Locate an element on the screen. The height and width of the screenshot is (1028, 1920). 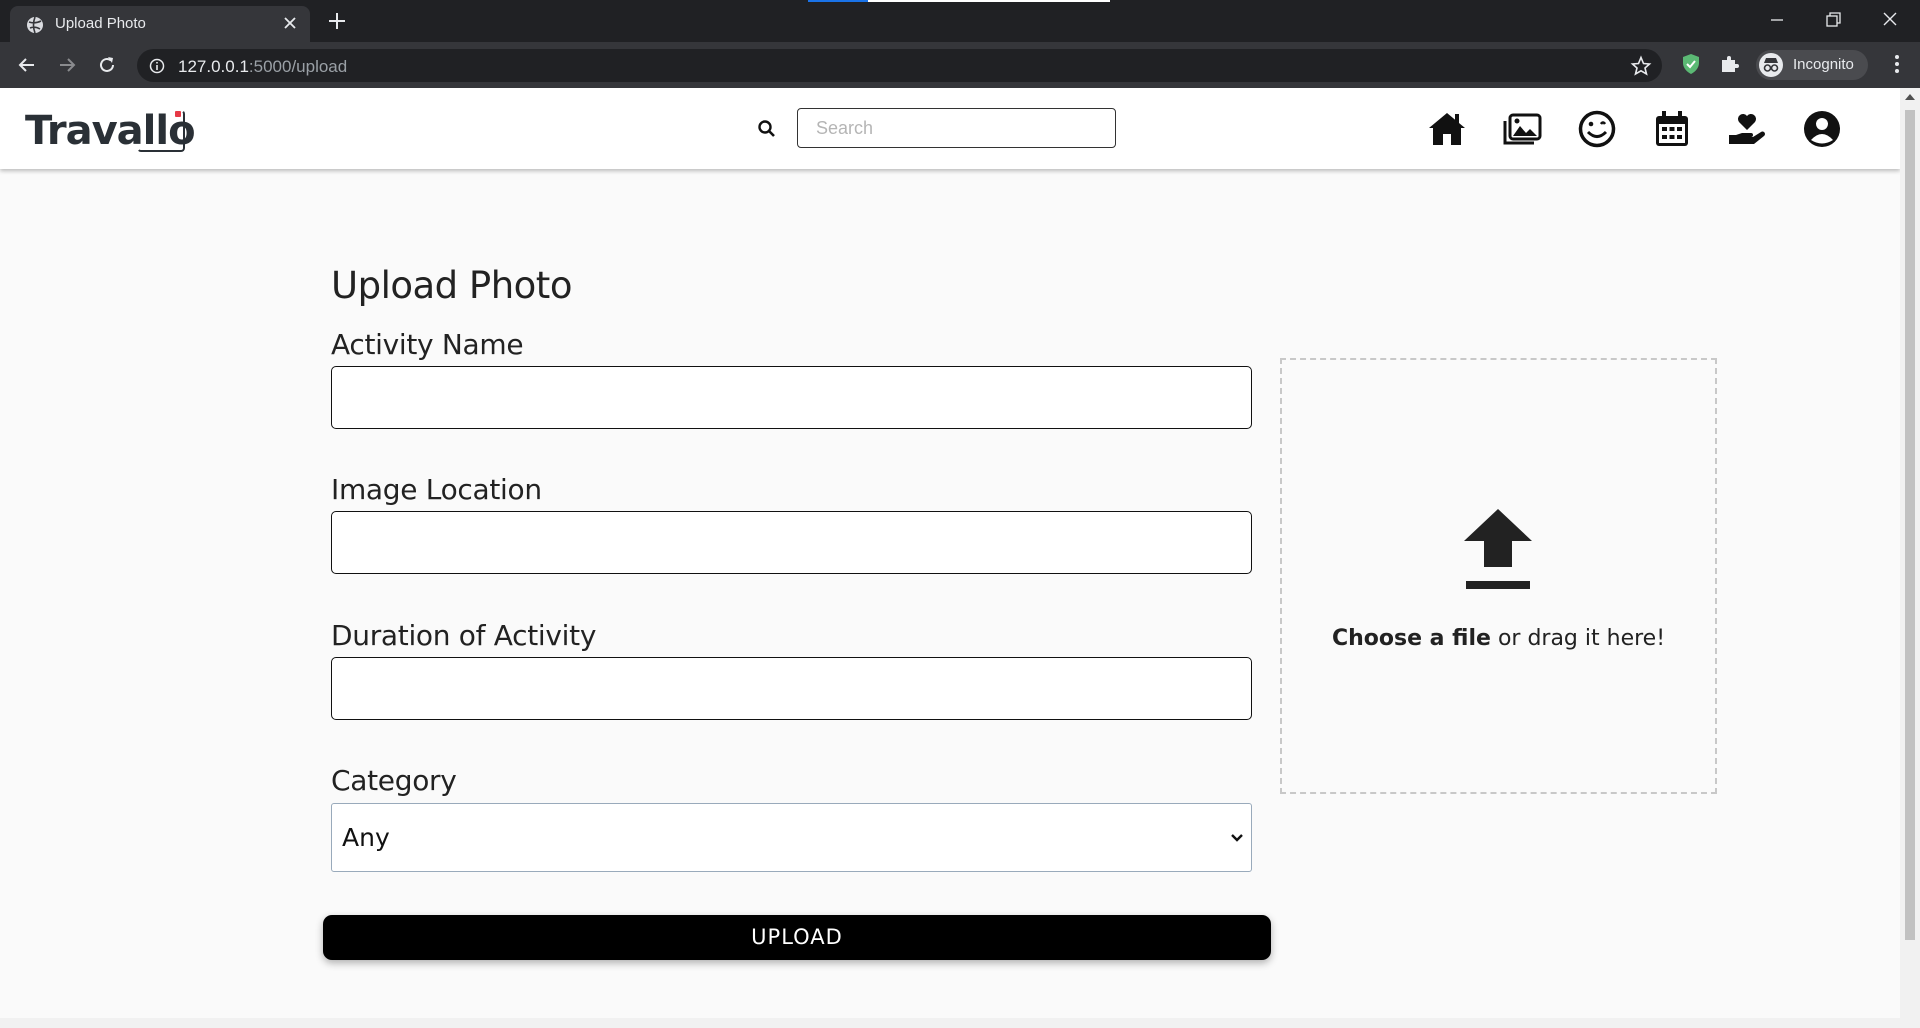
activity-name-label: Activity Name is located at coordinates (427, 344).